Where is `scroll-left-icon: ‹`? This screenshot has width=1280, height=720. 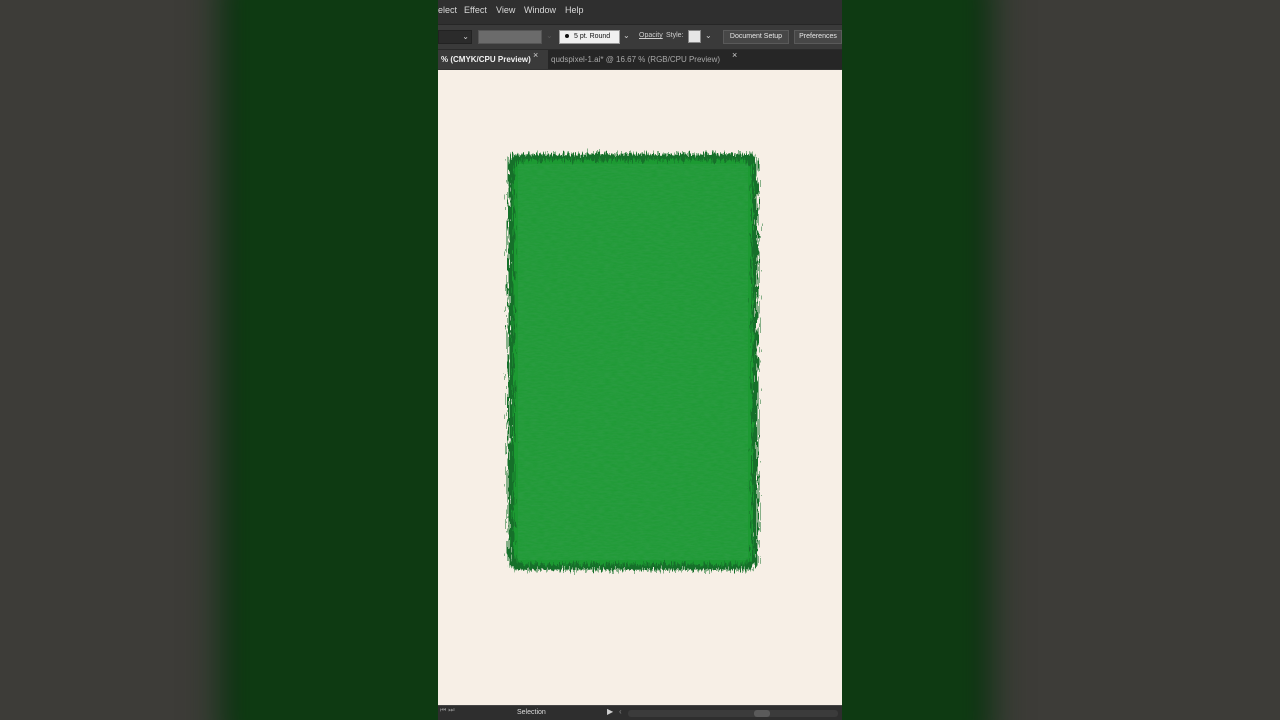 scroll-left-icon: ‹ is located at coordinates (620, 711).